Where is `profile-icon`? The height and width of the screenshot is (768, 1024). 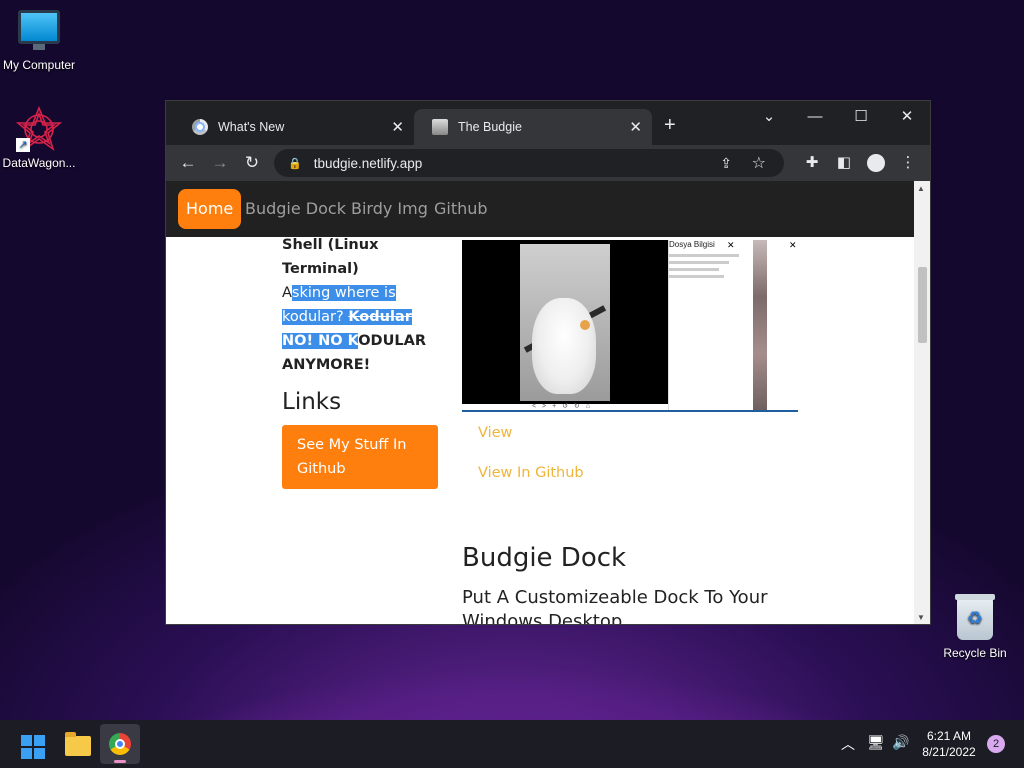 profile-icon is located at coordinates (876, 163).